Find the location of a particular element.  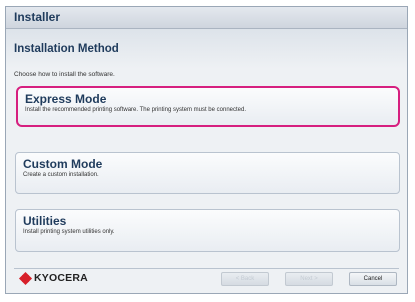

kyocera-logo-icon is located at coordinates (25, 278).